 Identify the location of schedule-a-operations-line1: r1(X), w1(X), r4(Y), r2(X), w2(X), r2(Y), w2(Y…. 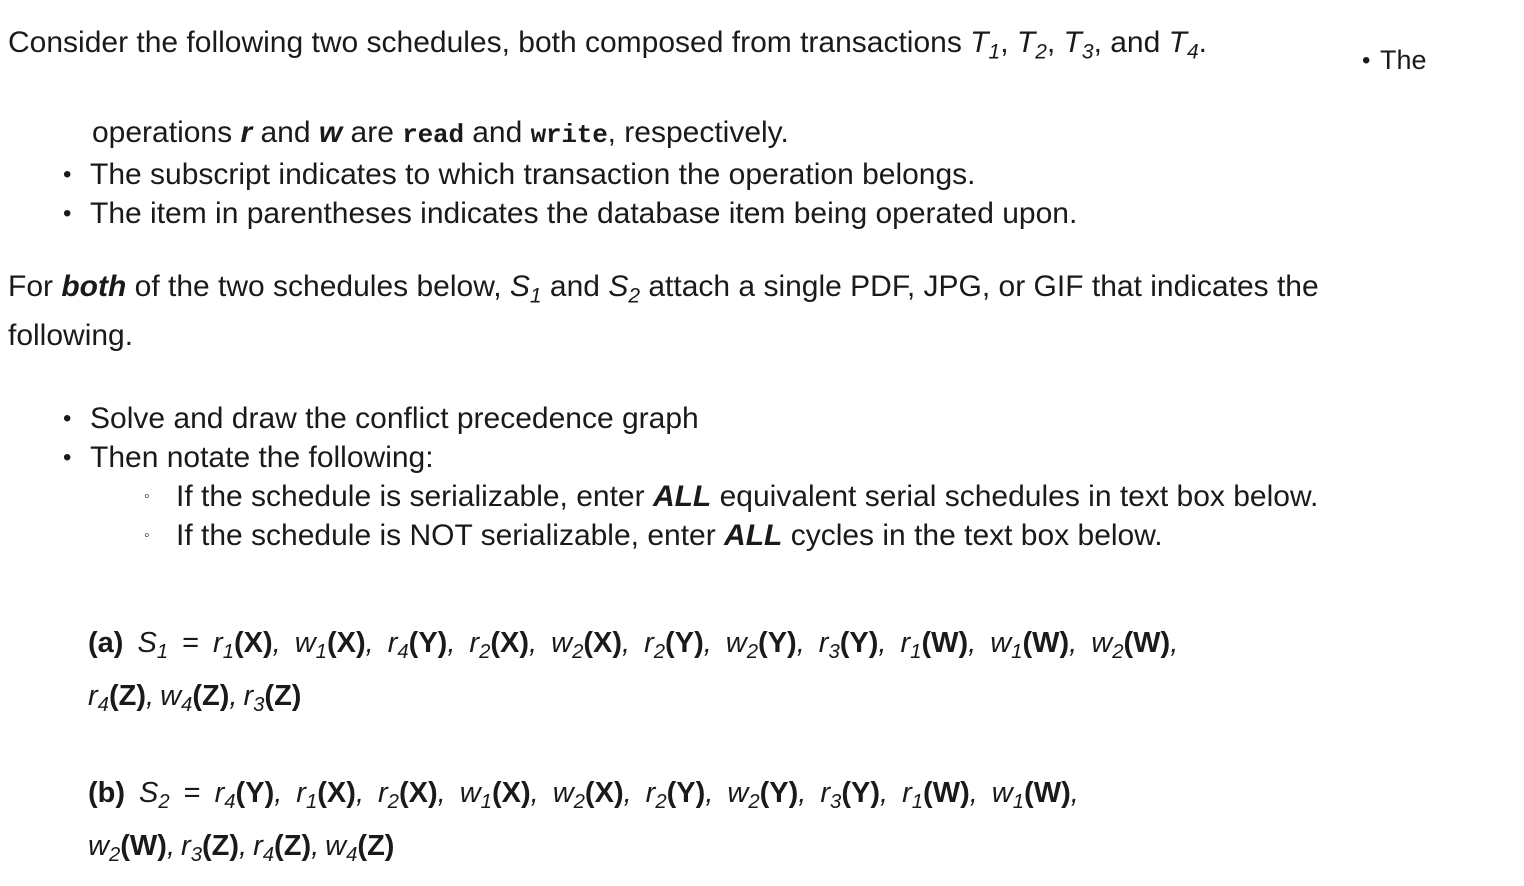
(702, 645).